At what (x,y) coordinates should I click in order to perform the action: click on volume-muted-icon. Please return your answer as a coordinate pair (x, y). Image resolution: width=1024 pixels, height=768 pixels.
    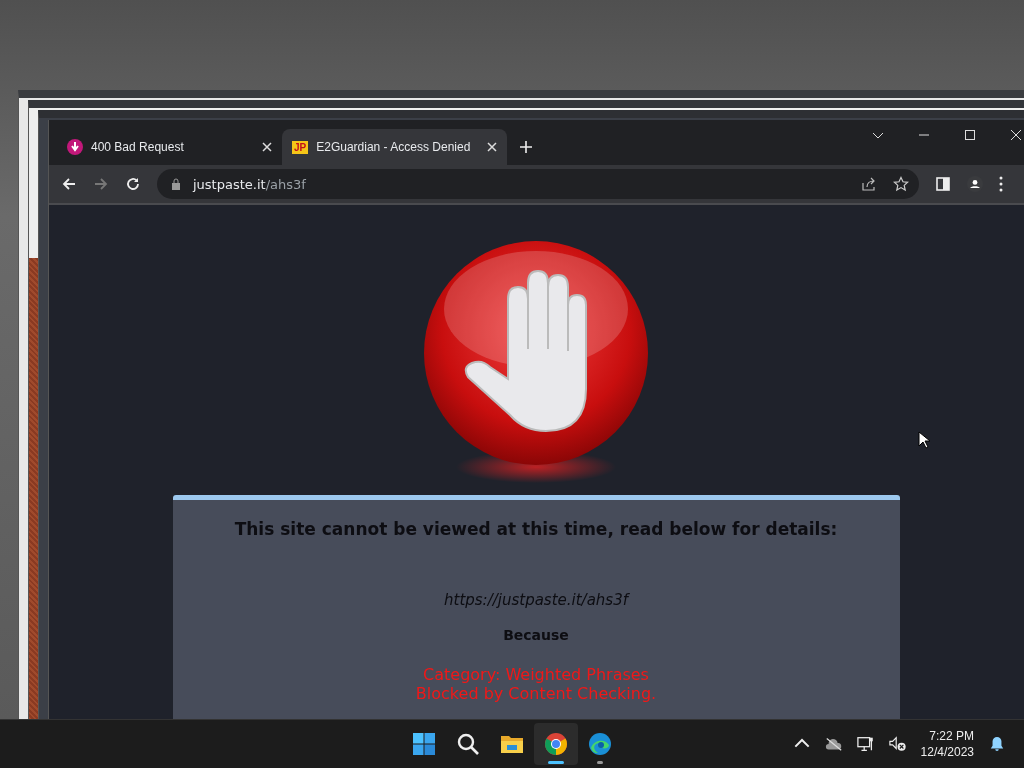
    Looking at the image, I should click on (897, 744).